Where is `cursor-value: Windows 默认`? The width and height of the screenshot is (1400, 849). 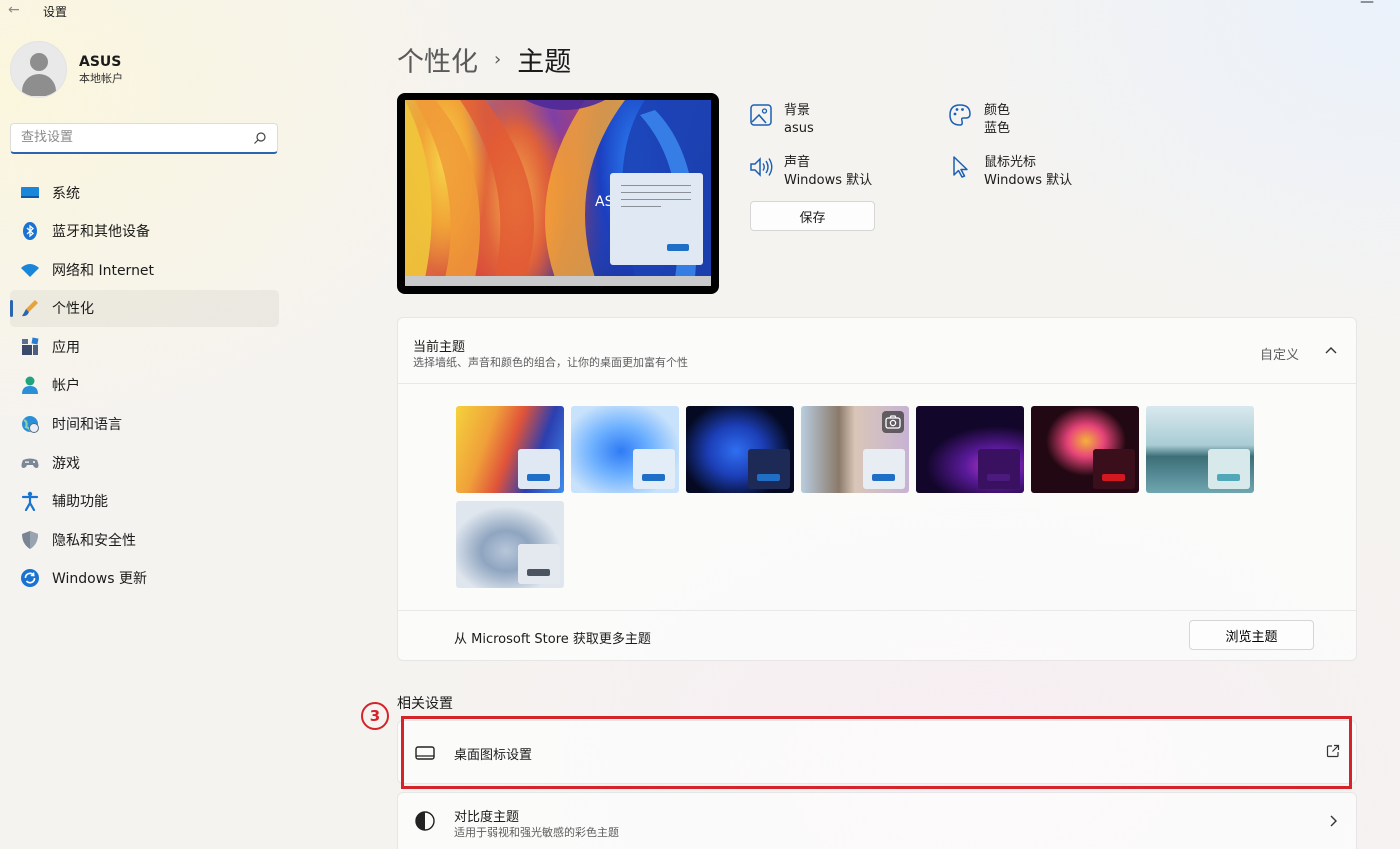 cursor-value: Windows 默认 is located at coordinates (1028, 180).